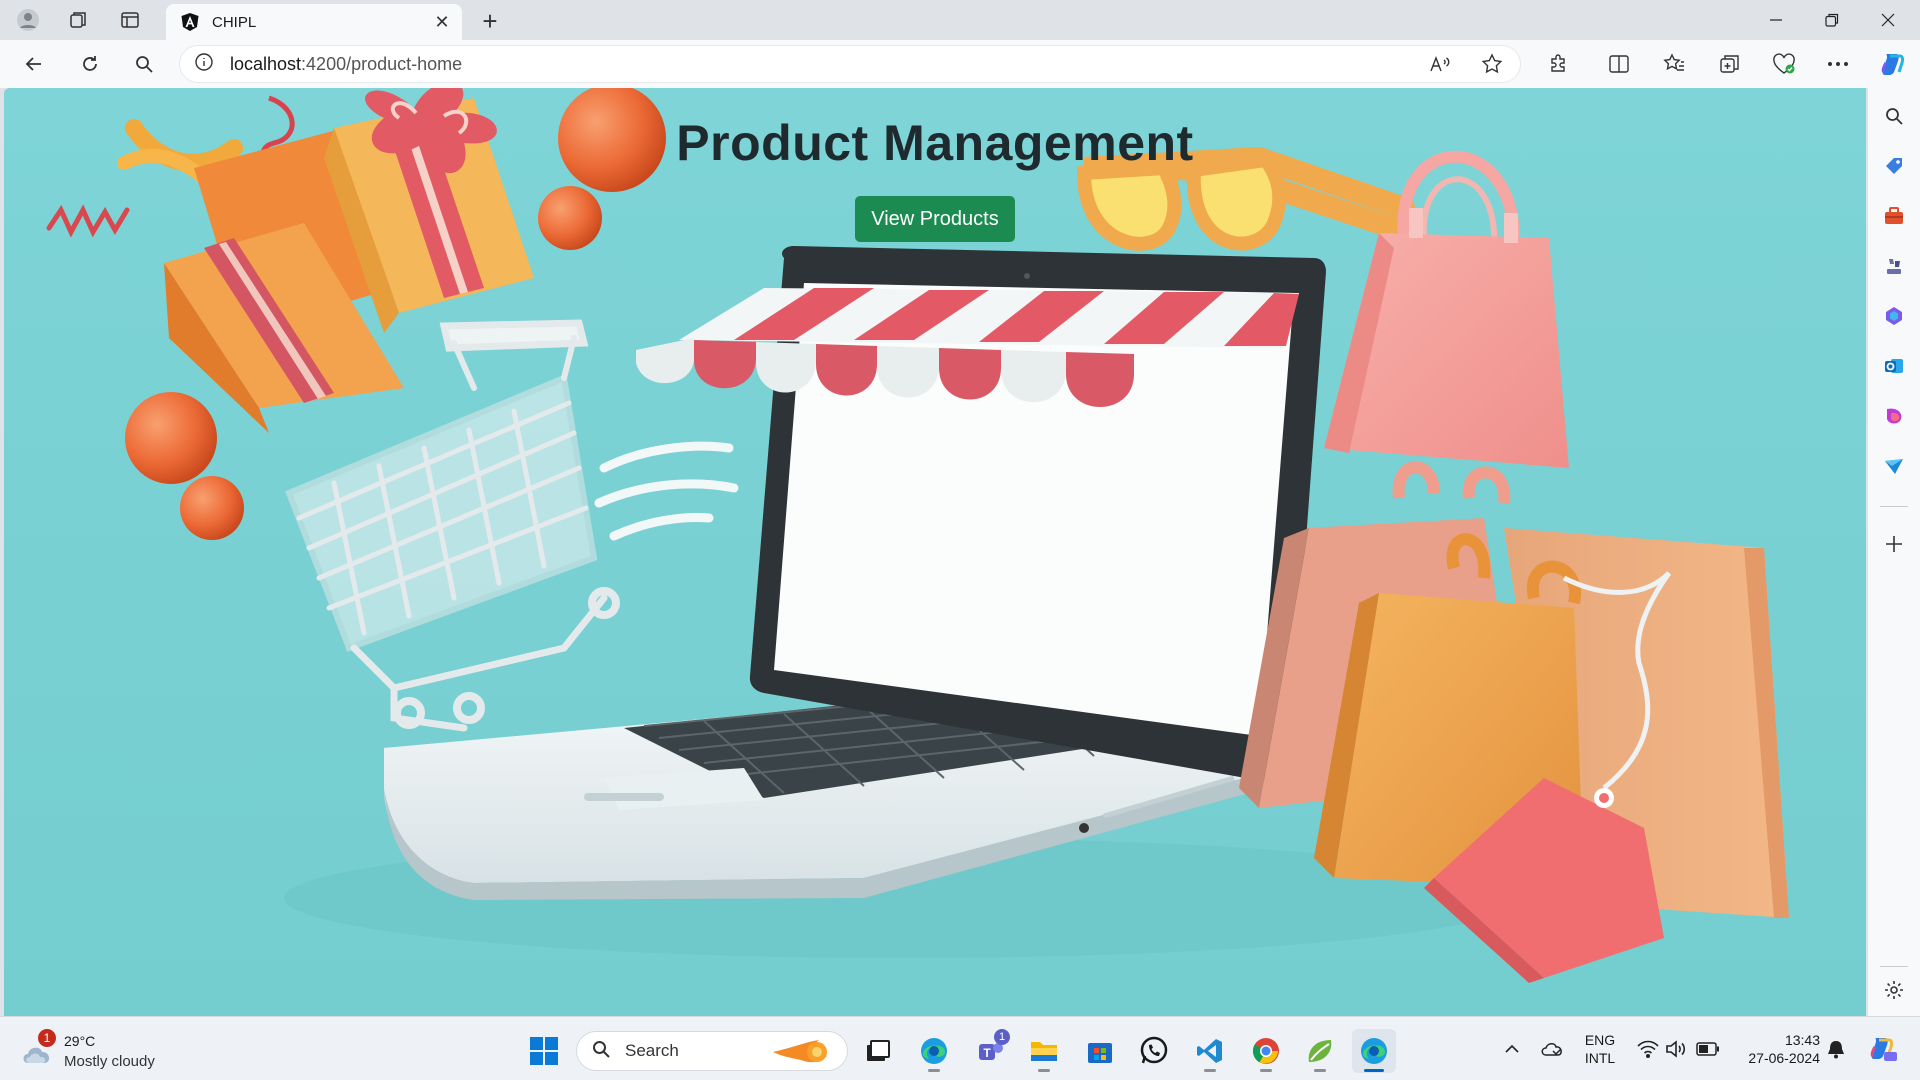  Describe the element at coordinates (1888, 20) in the screenshot. I see `close-window-button` at that location.